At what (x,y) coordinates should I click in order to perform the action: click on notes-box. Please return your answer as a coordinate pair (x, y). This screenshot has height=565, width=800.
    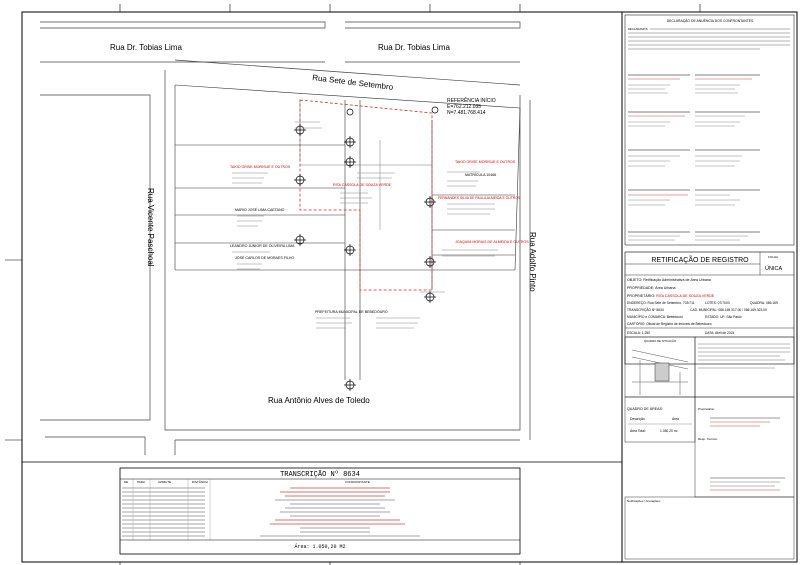
    Looking at the image, I should click on (709, 528).